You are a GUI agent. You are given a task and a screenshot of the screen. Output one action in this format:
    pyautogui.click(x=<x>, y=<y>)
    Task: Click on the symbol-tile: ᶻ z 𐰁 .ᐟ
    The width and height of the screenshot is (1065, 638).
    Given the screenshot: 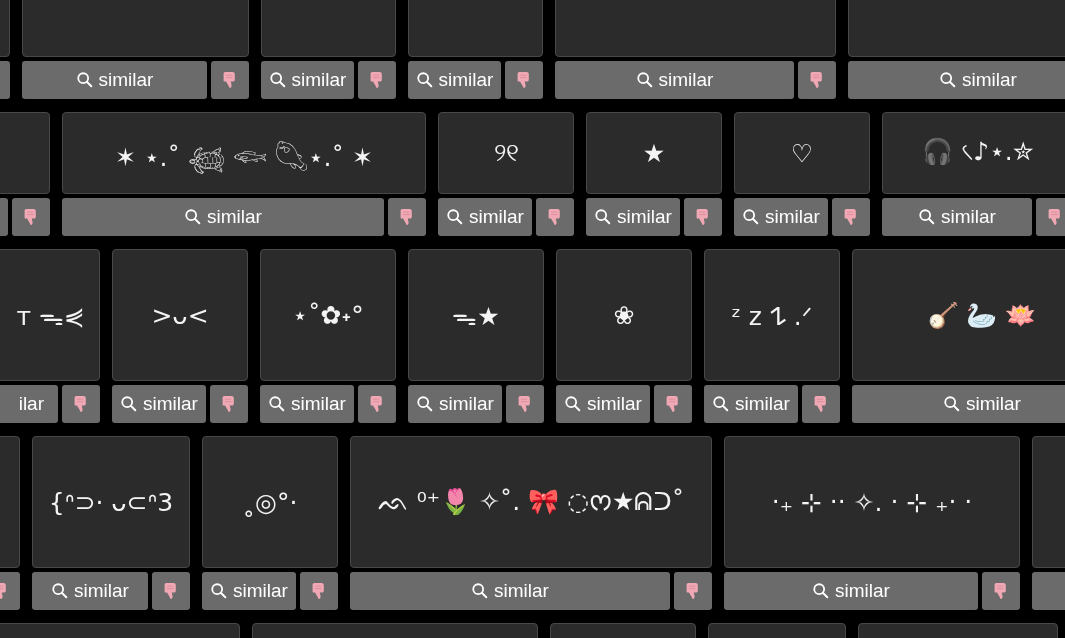 What is the action you would take?
    pyautogui.click(x=772, y=315)
    